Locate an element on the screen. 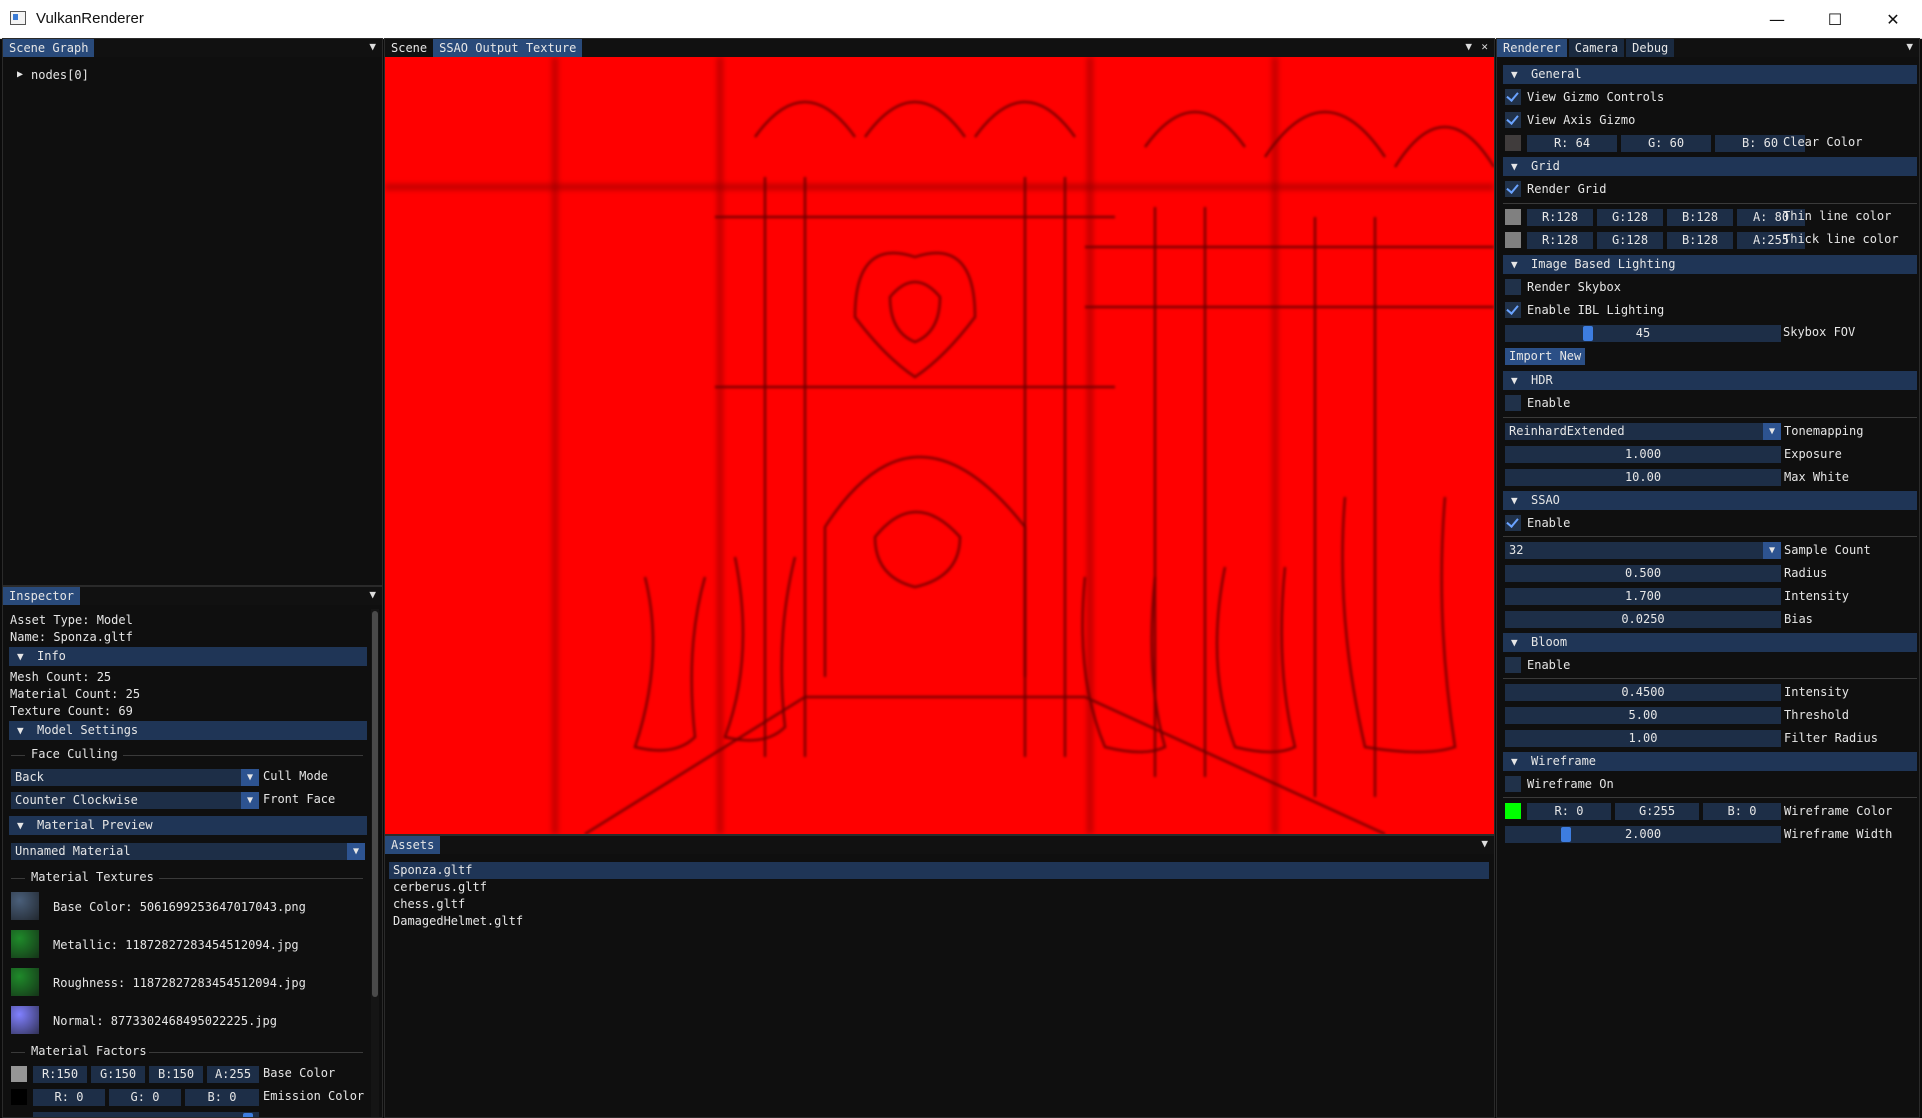  texture-base-color: Base Color: 5061699253647017043.png is located at coordinates (179, 907).